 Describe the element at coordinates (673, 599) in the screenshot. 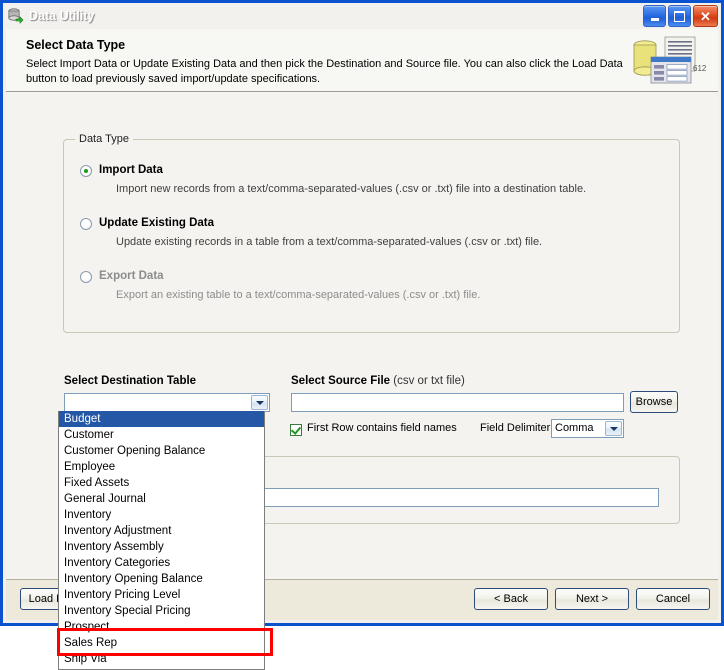

I see `cancel-button: Cancel` at that location.